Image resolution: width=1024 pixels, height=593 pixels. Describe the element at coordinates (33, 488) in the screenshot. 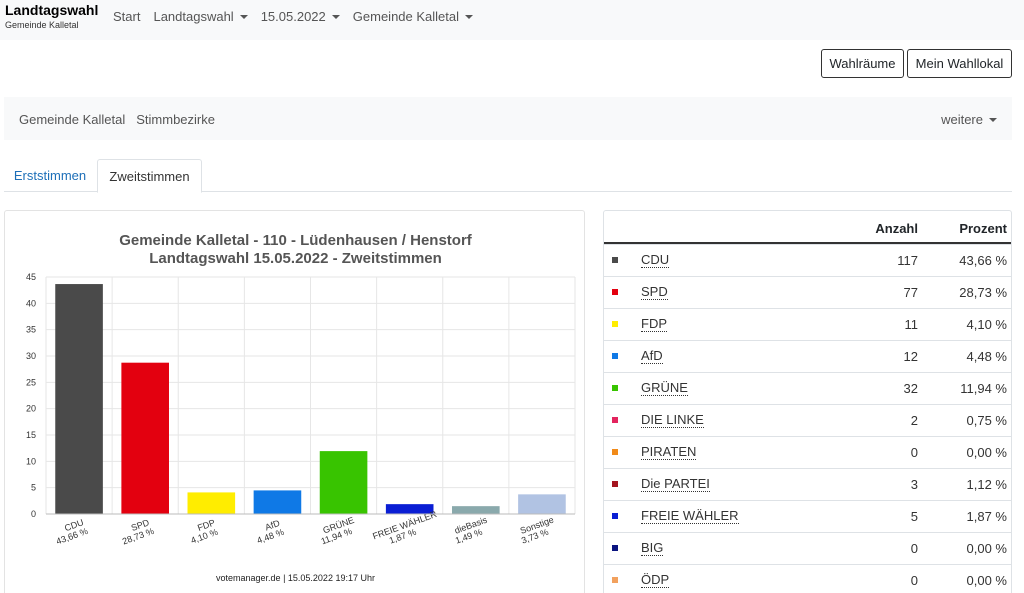

I see `y-tick-label: 5` at that location.